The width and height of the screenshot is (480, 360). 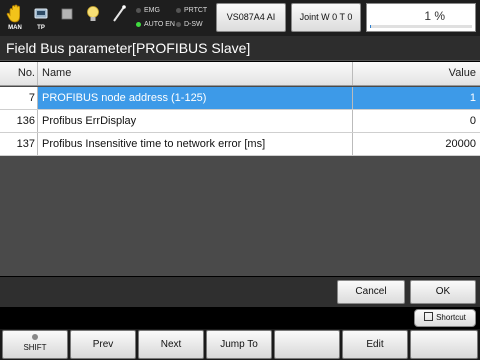 What do you see at coordinates (451, 317) in the screenshot?
I see `shortcut-label: Shortcut` at bounding box center [451, 317].